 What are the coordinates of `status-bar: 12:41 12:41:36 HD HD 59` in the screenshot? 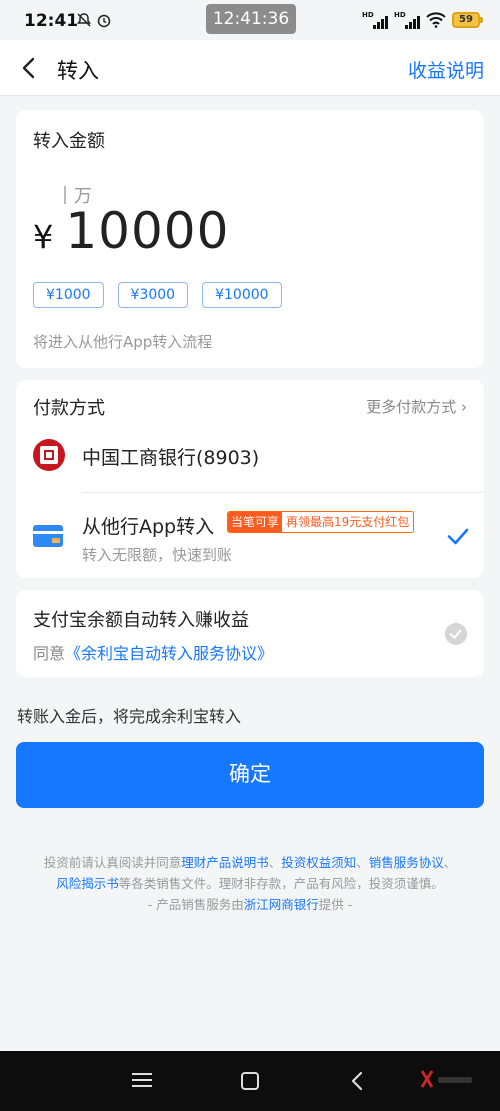 It's located at (250, 20).